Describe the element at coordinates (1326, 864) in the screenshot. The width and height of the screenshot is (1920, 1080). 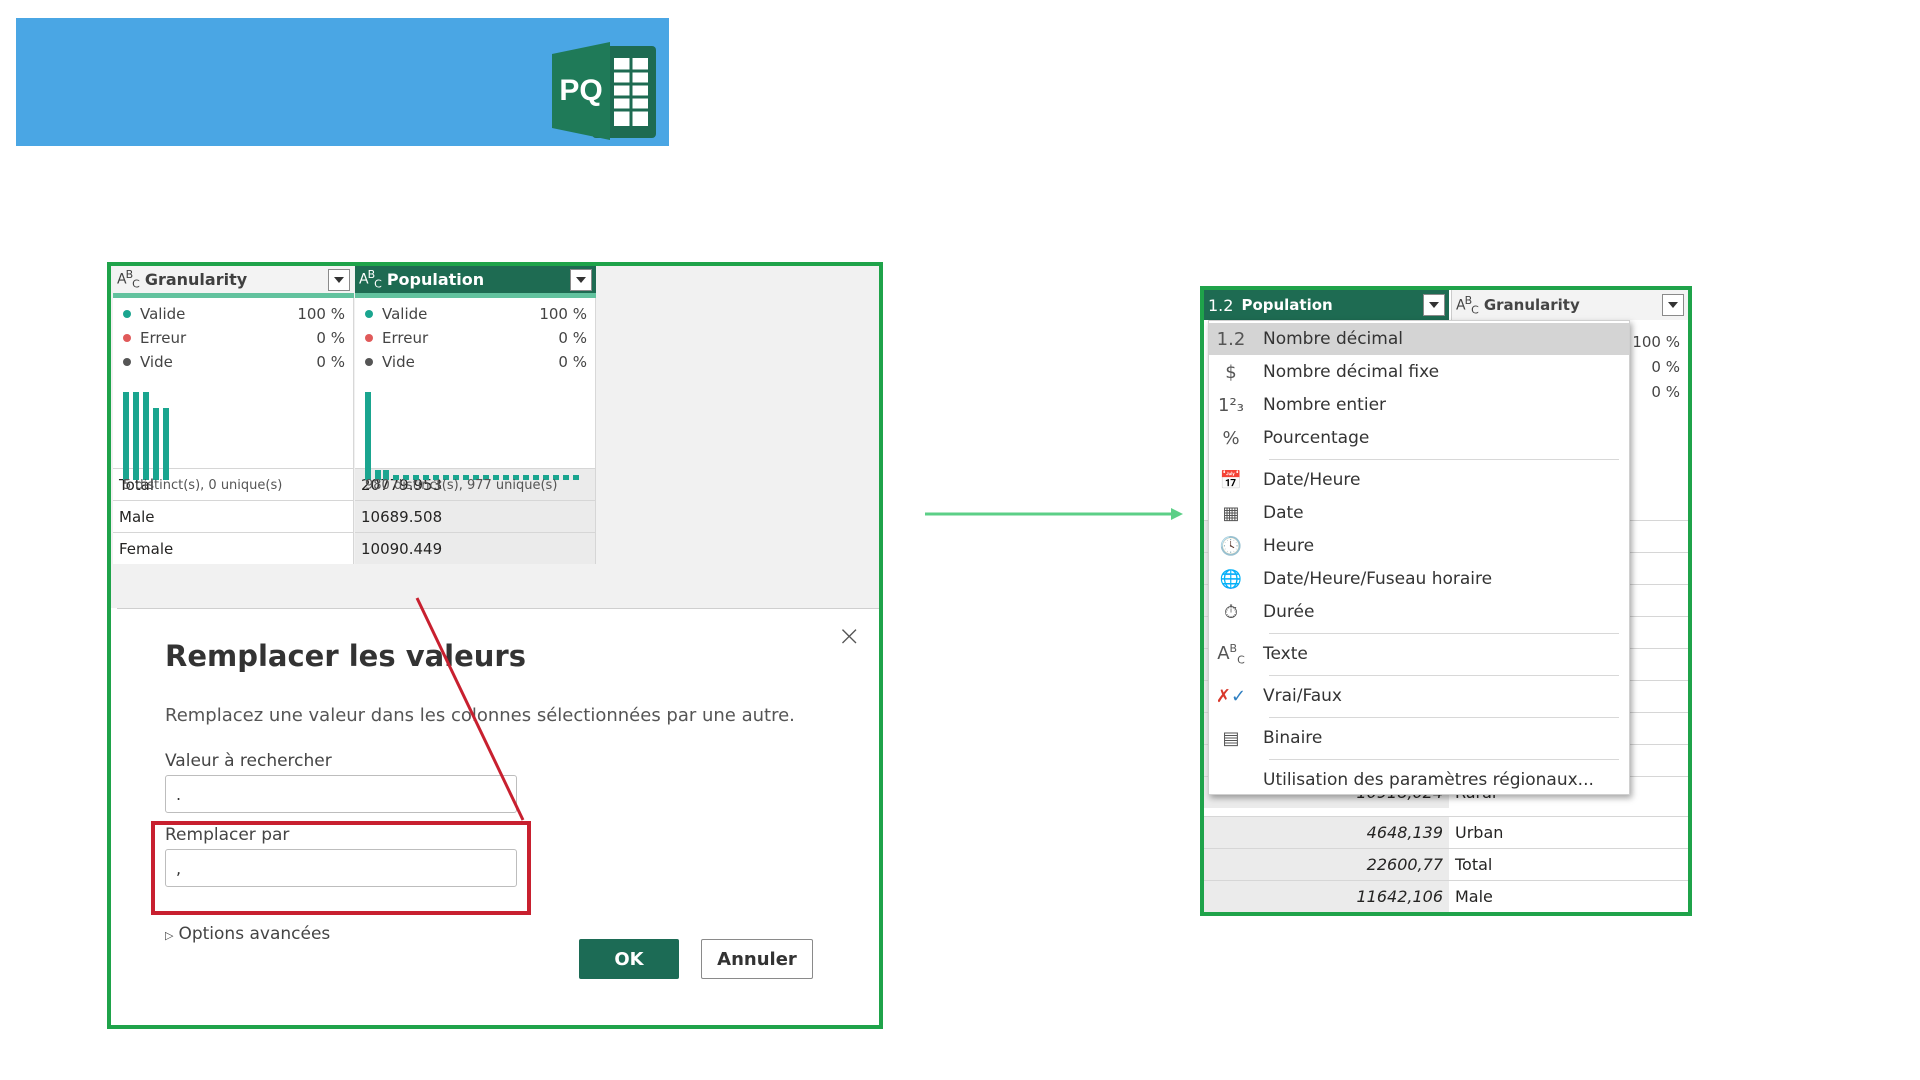
I see `cell-value: 22600,77` at that location.